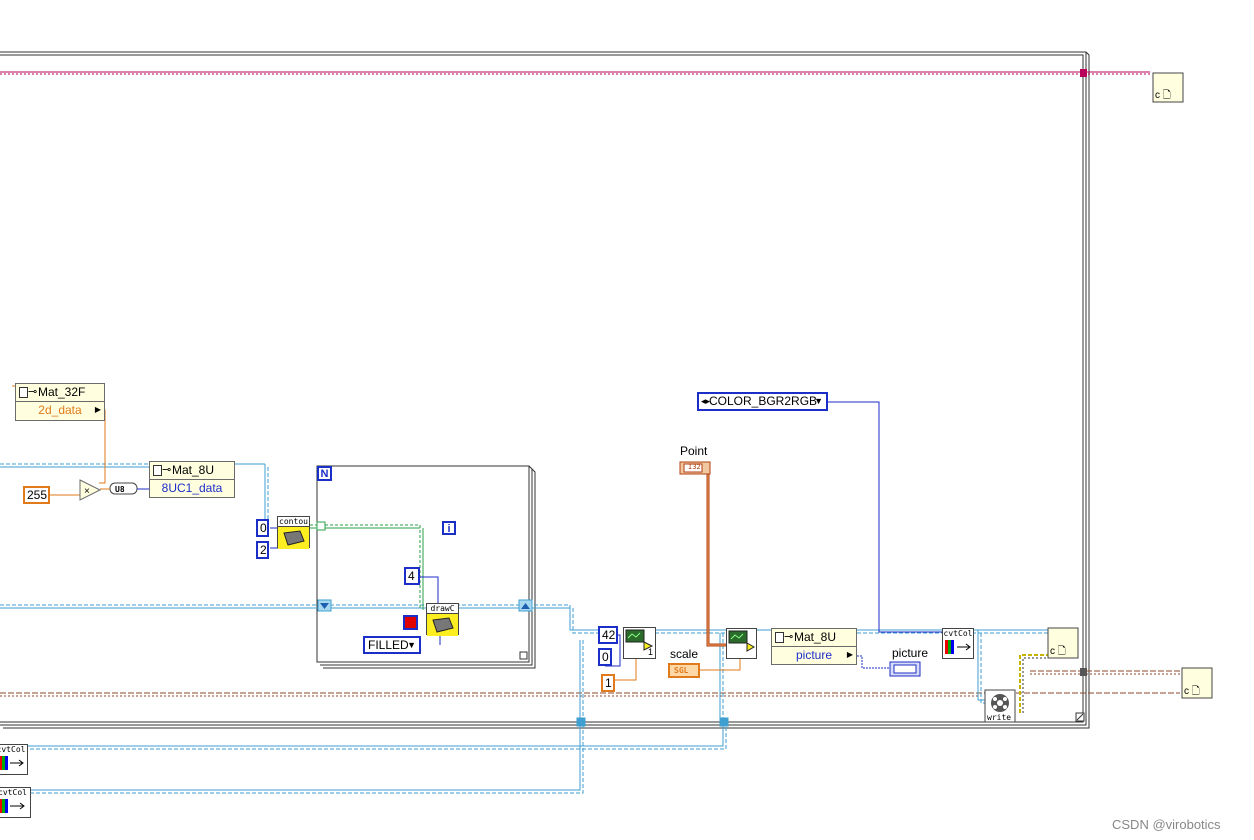 This screenshot has width=1254, height=840. Describe the element at coordinates (639, 643) in the screenshot. I see `image-scale-subvi-a: 1` at that location.